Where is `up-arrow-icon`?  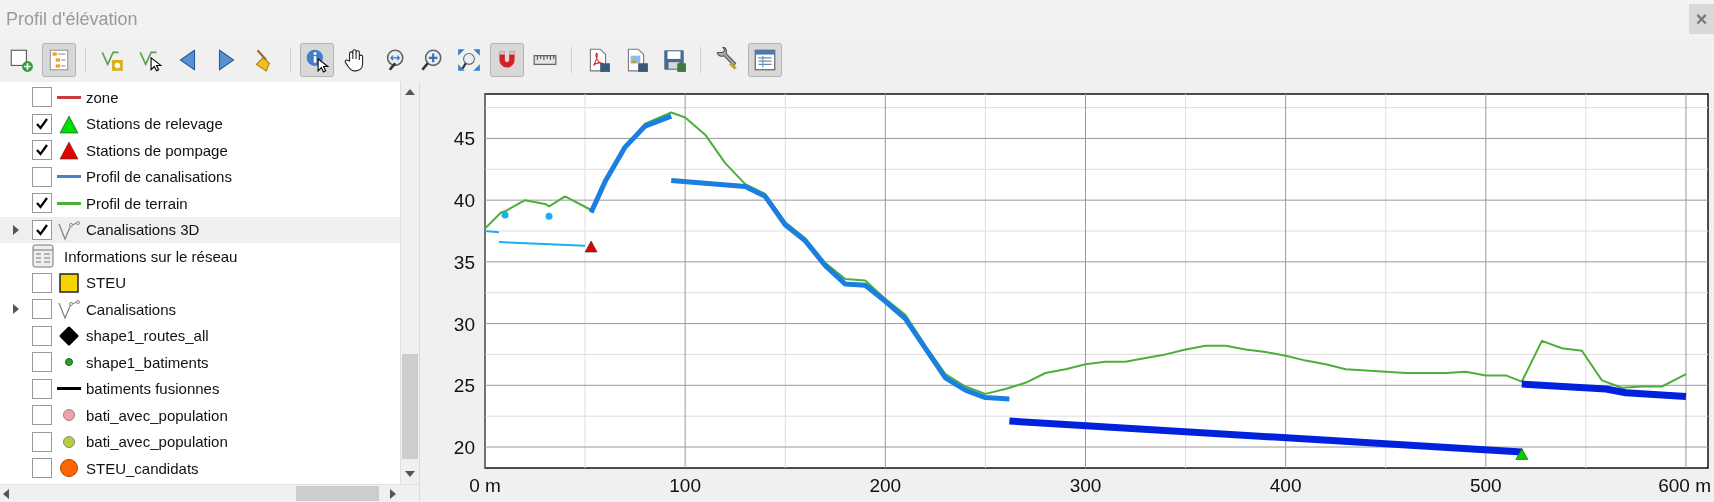
up-arrow-icon is located at coordinates (410, 92).